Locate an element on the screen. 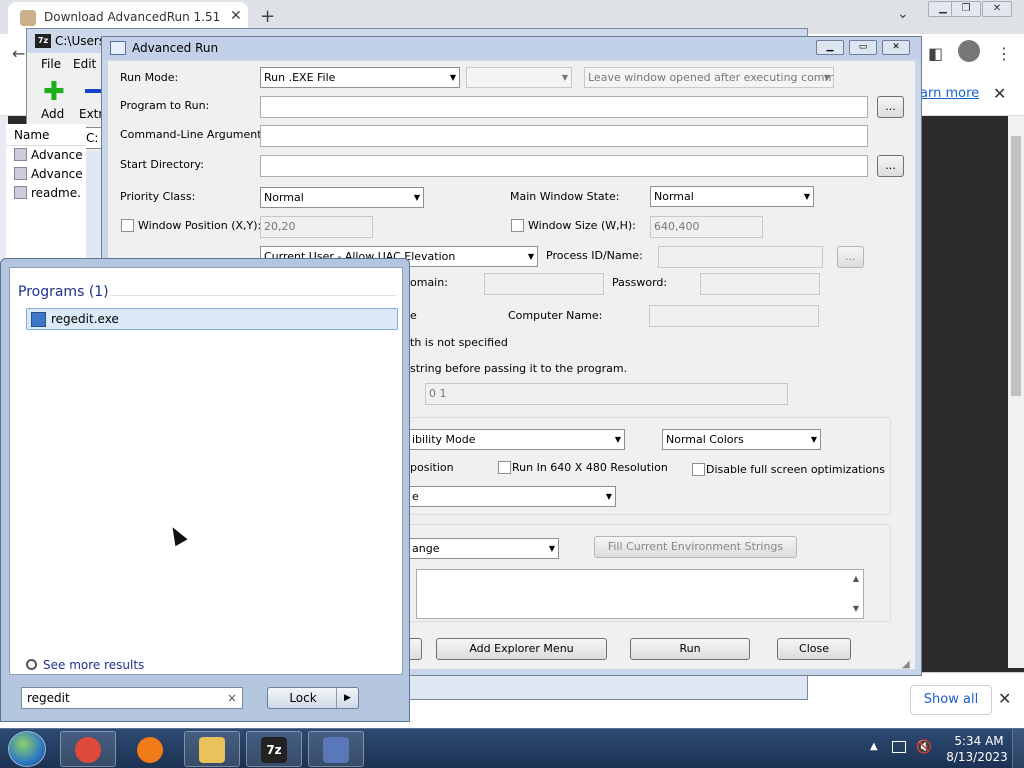 The height and width of the screenshot is (768, 1024). clock-date: 8/13/2023 is located at coordinates (977, 757).